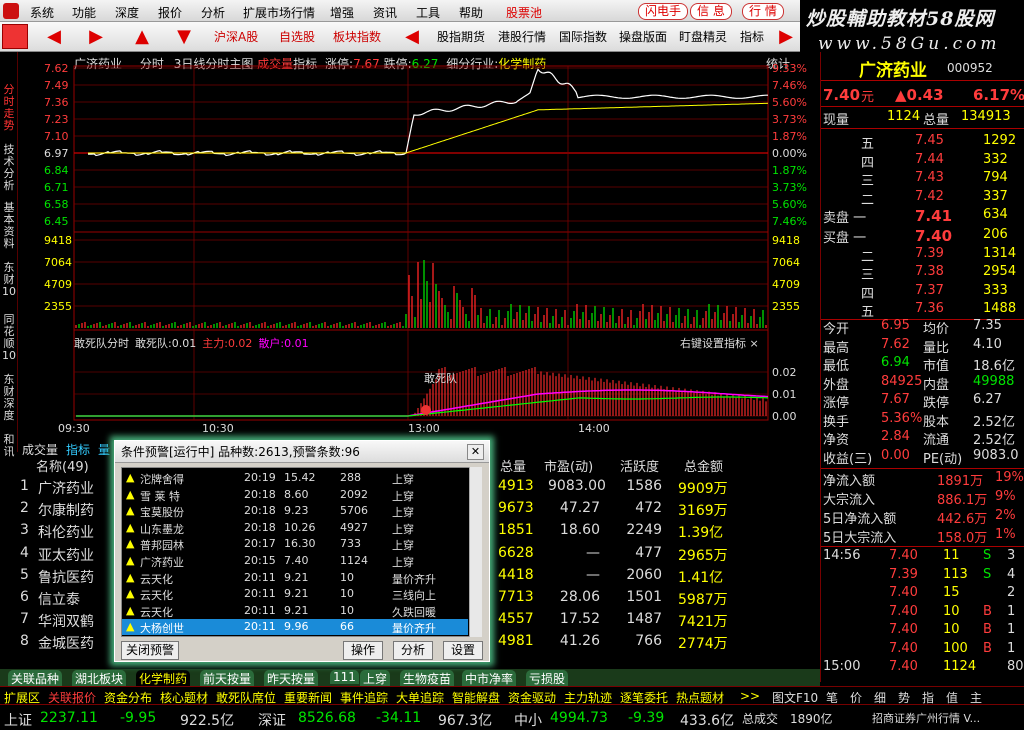 This screenshot has height=730, width=1024. Describe the element at coordinates (516, 552) in the screenshot. I see `row-total: 6628` at that location.